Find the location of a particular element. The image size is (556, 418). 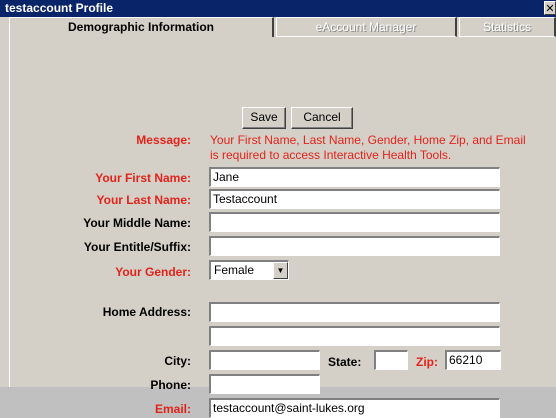

cancel-button: Cancel is located at coordinates (322, 118).